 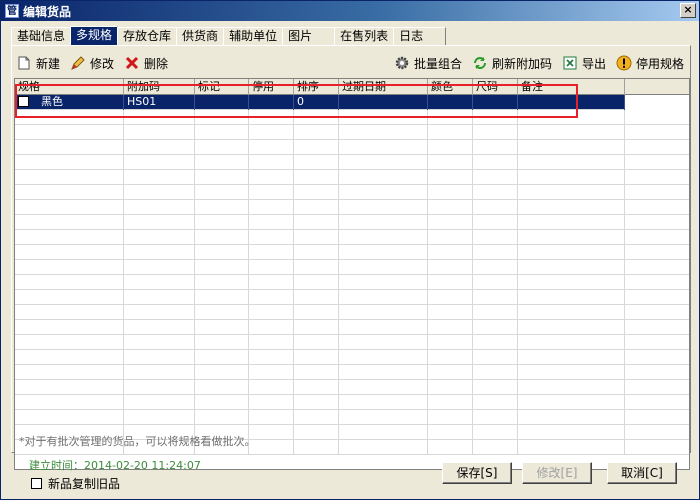 What do you see at coordinates (146, 63) in the screenshot?
I see `delete-button: 删除` at bounding box center [146, 63].